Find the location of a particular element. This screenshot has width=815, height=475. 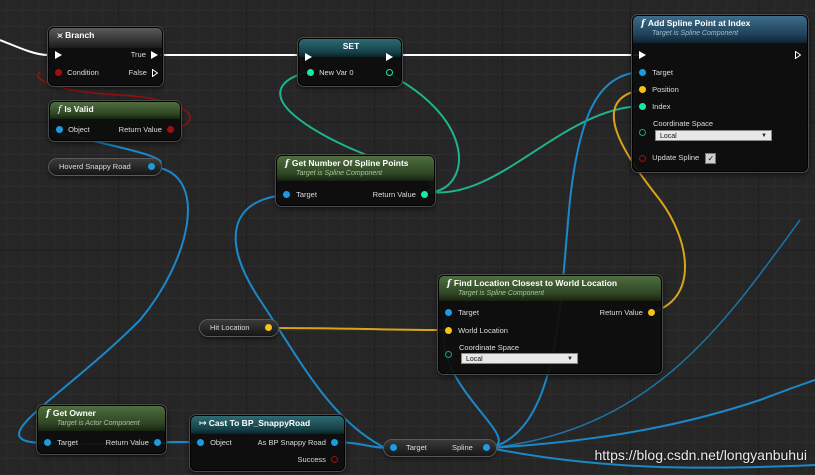

branch-condition-pin: Condition is located at coordinates (77, 73).